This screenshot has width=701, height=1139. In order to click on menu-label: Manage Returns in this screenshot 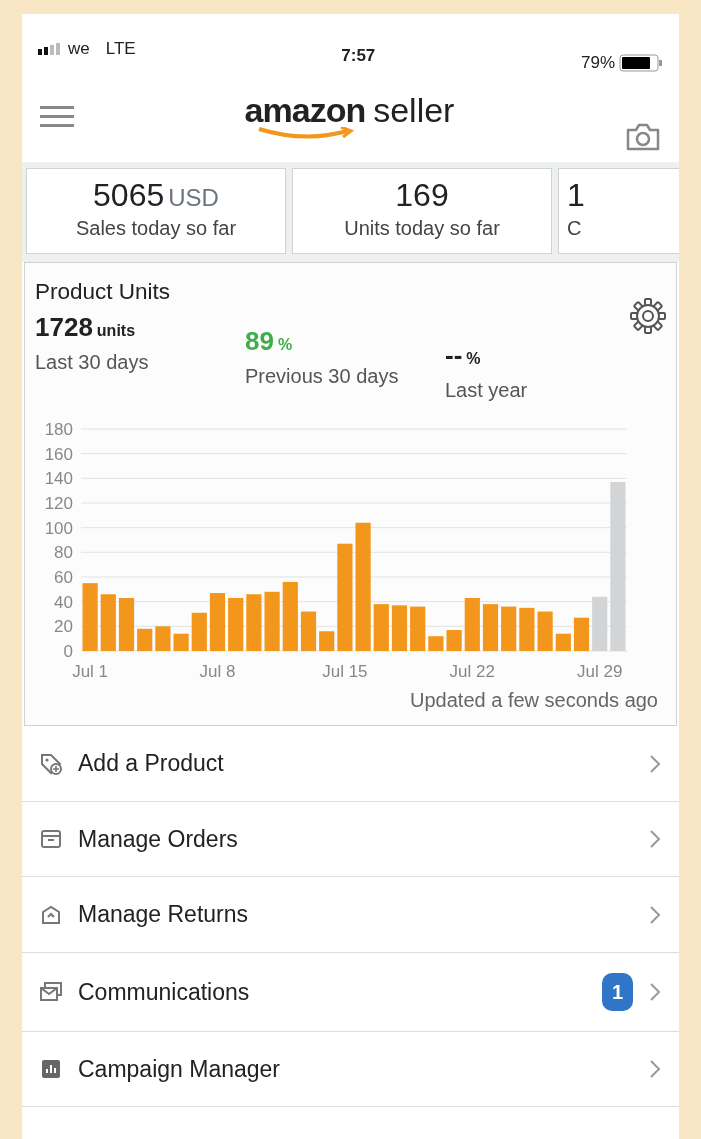, I will do `click(164, 915)`.